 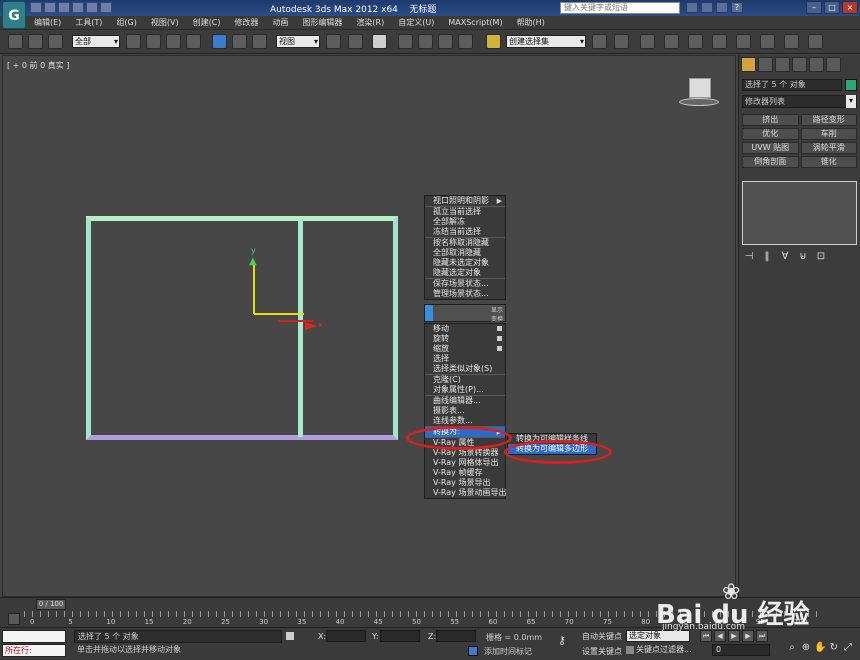 What do you see at coordinates (770, 120) in the screenshot?
I see `modifier-button: 挤出` at bounding box center [770, 120].